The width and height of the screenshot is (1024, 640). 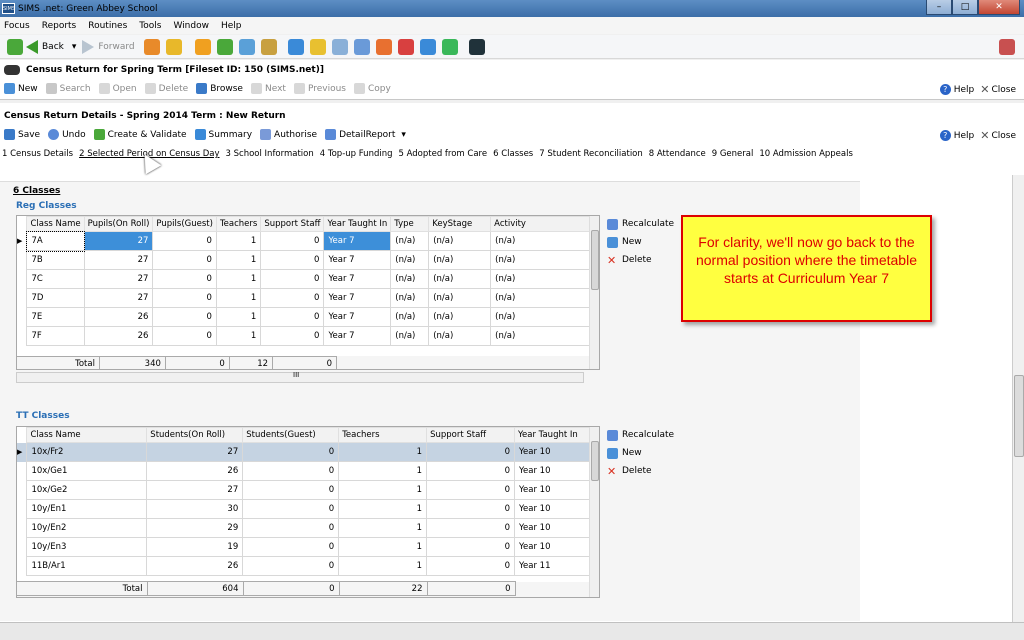 What do you see at coordinates (55, 279) in the screenshot?
I see `reg-cell: 7C` at bounding box center [55, 279].